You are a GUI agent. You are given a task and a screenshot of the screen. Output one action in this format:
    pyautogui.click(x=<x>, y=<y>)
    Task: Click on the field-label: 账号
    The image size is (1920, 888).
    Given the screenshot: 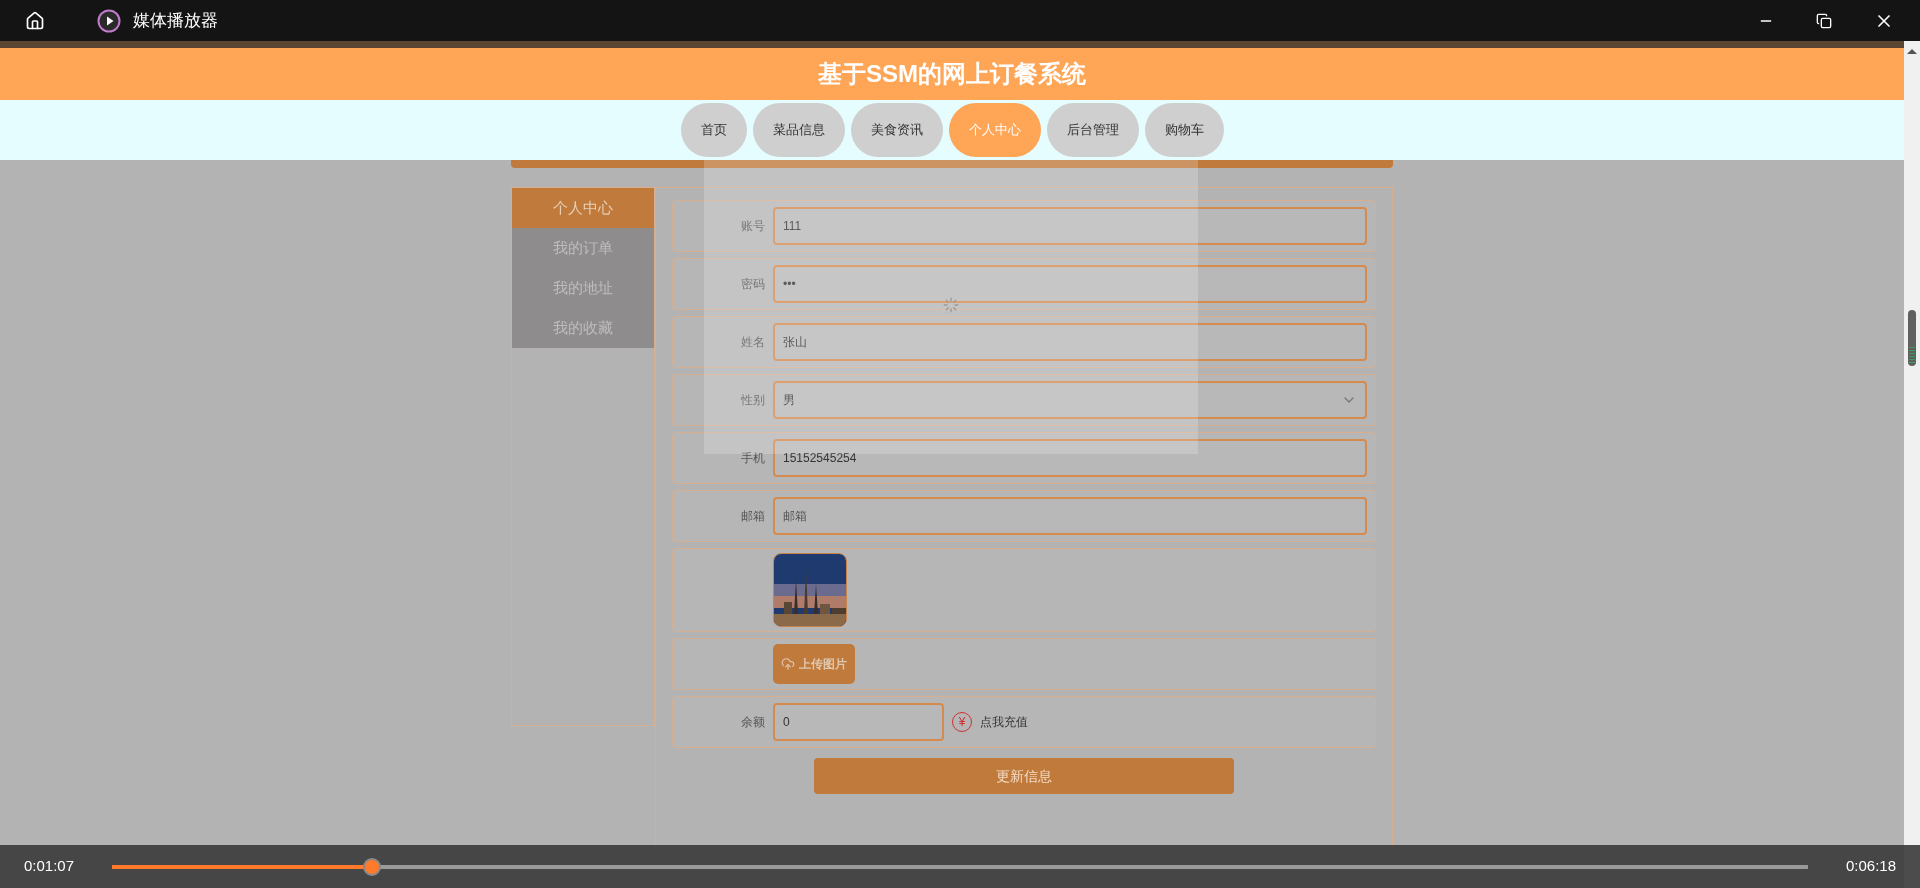 What is the action you would take?
    pyautogui.click(x=753, y=226)
    